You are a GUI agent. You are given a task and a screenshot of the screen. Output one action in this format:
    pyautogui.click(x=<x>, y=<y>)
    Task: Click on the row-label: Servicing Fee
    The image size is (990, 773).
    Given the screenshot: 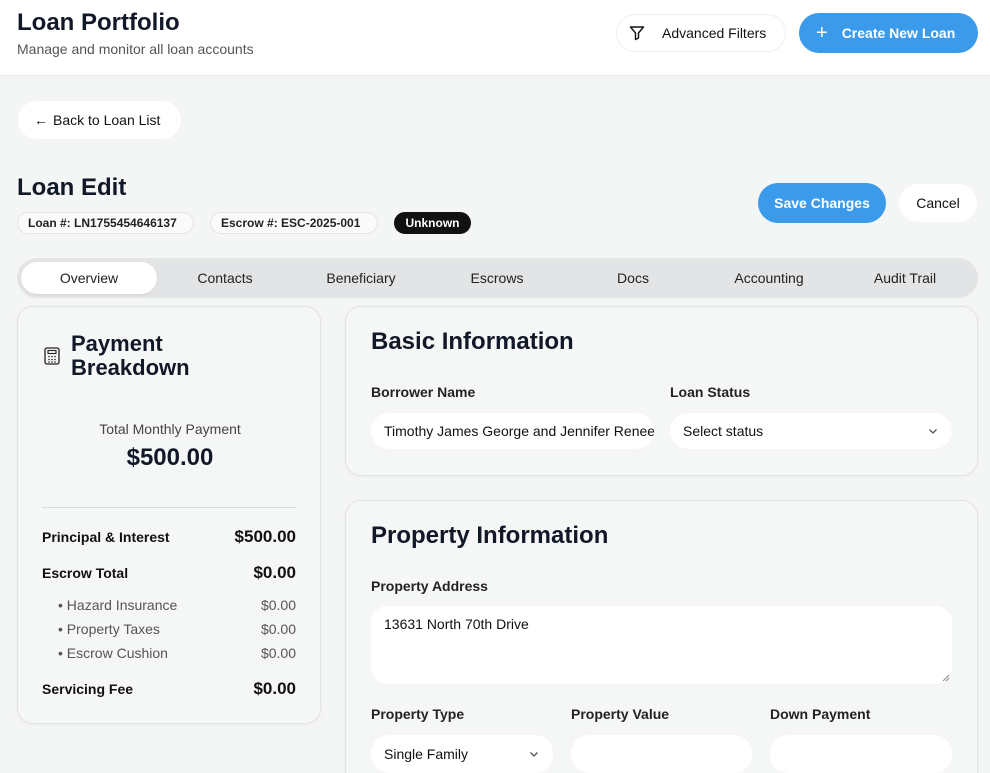 What is the action you would take?
    pyautogui.click(x=88, y=689)
    